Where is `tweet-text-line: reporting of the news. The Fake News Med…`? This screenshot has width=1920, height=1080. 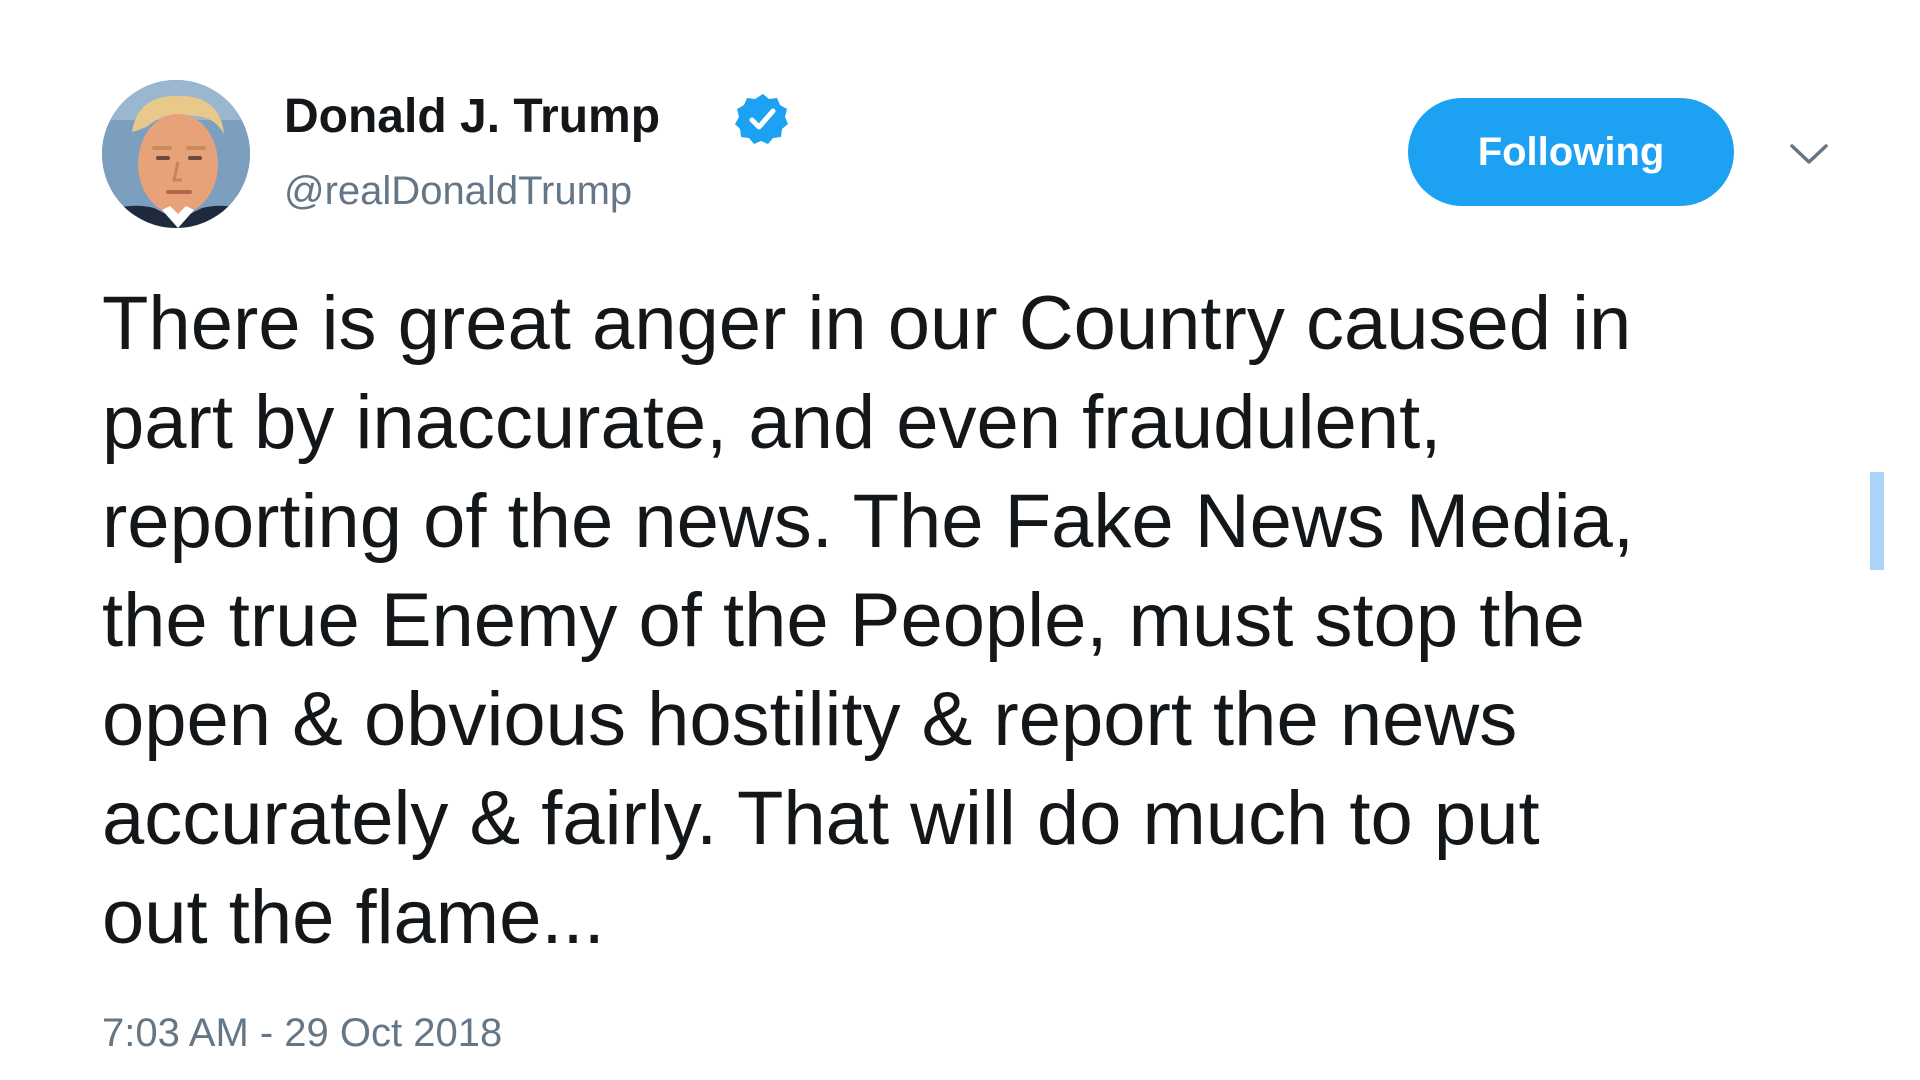
tweet-text-line: reporting of the news. The Fake News Med… is located at coordinates (868, 521).